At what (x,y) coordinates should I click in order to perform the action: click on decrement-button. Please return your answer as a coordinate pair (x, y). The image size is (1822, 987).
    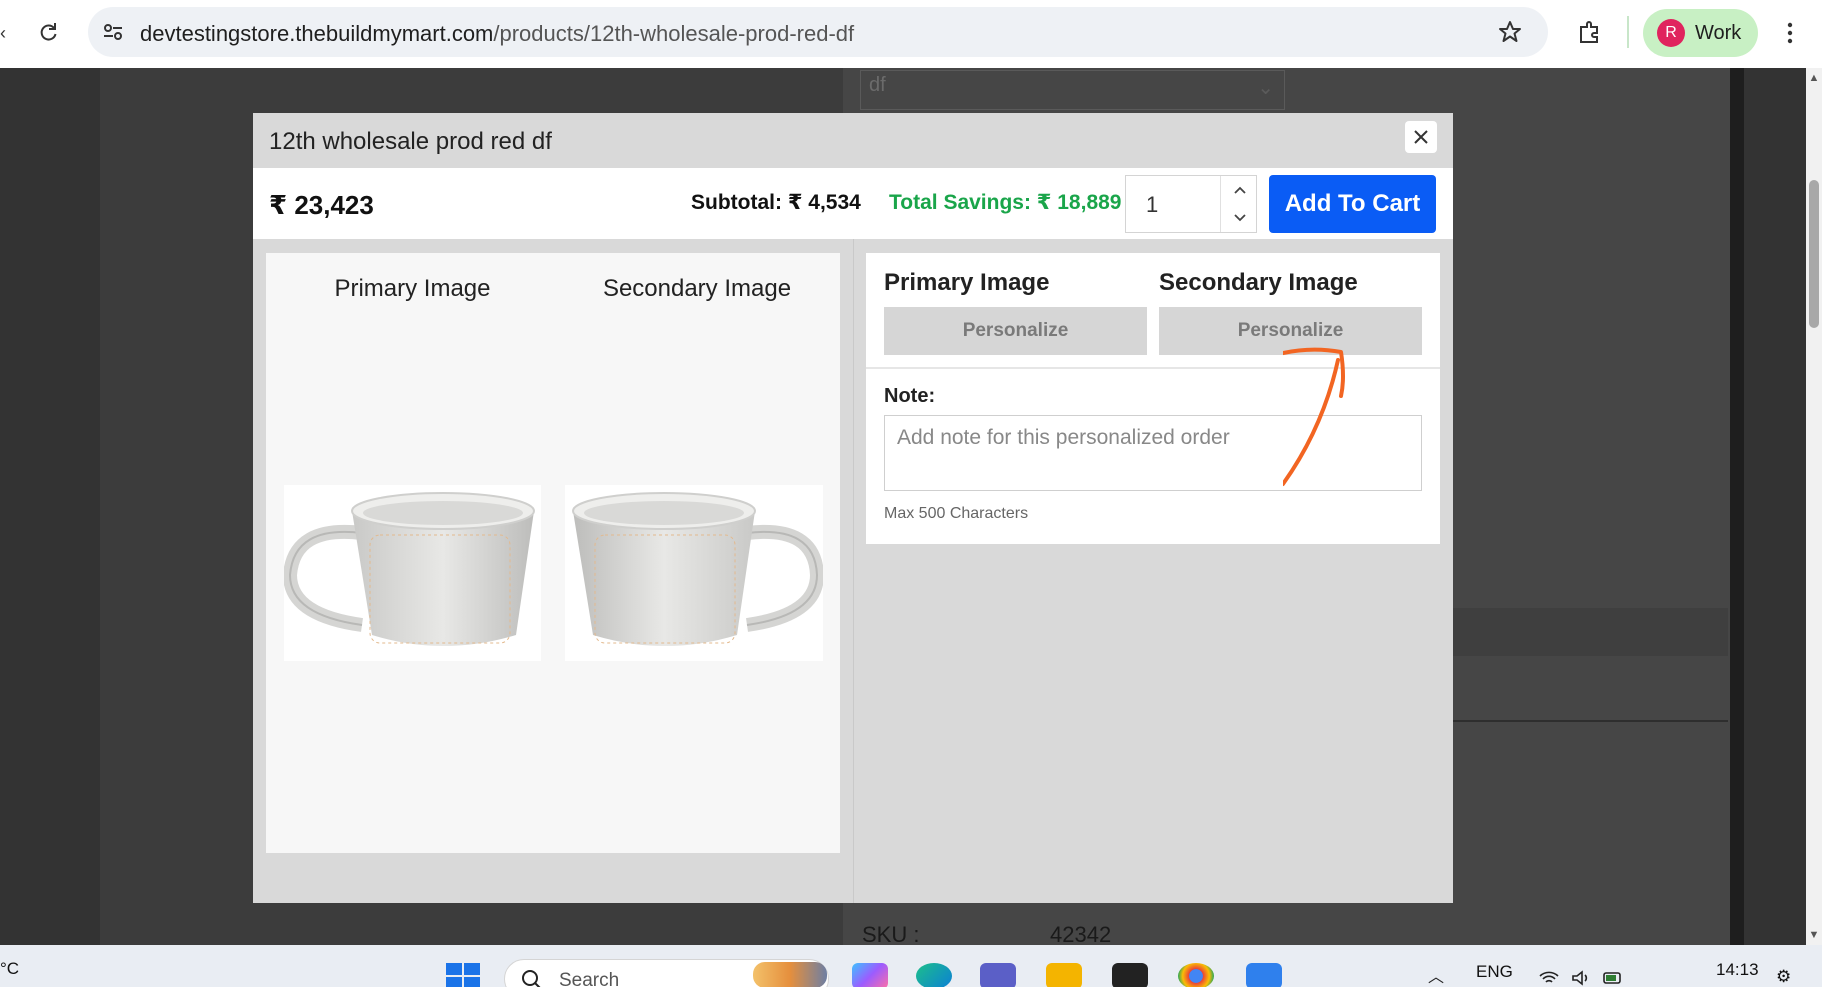
    Looking at the image, I should click on (1240, 218).